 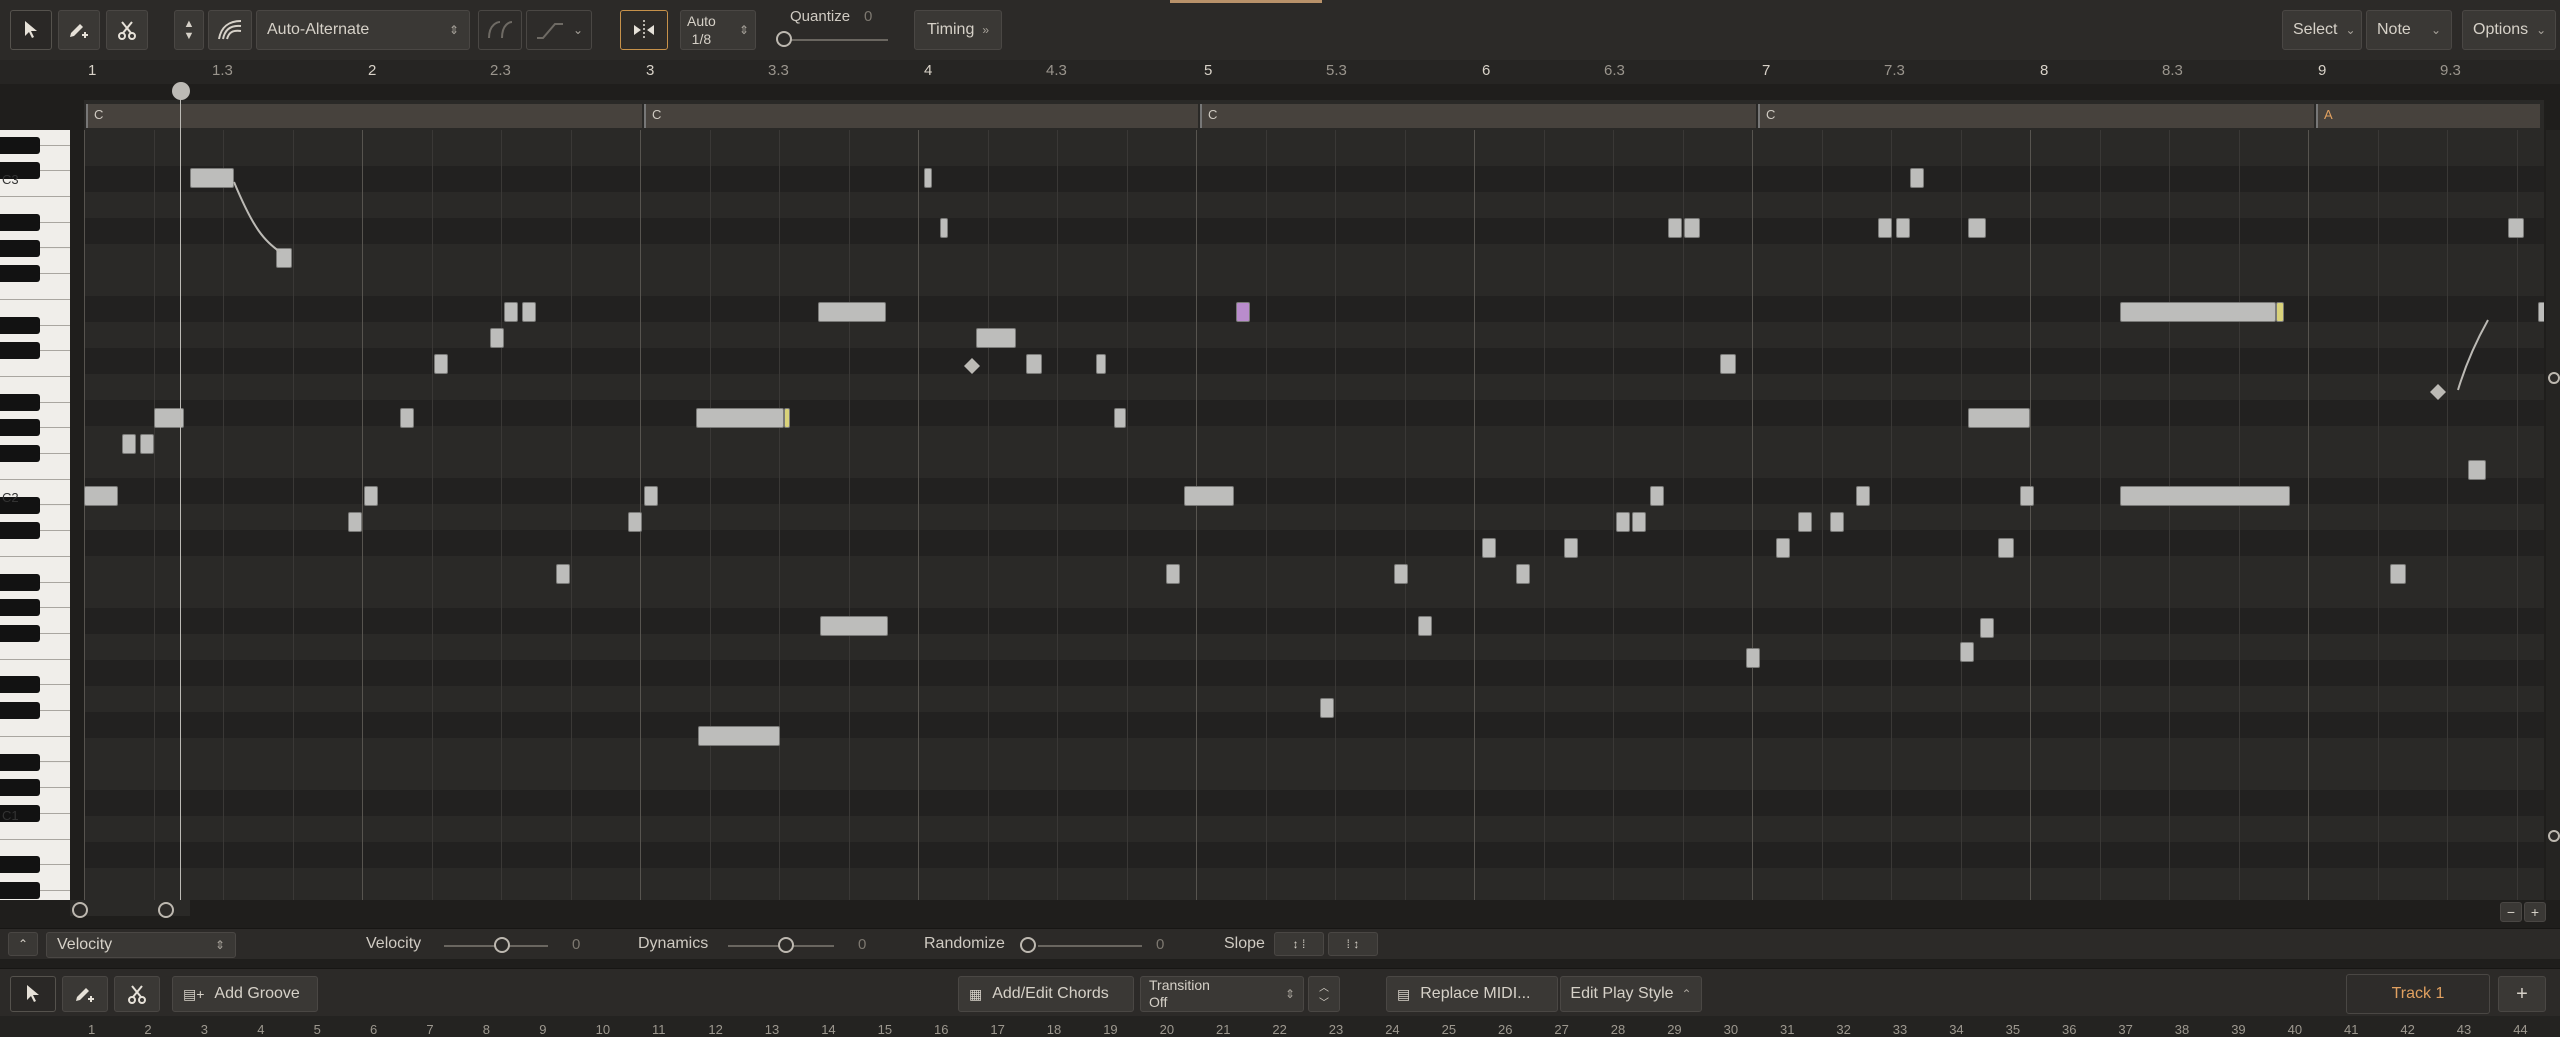 I want to click on arrangement-bar-number: 14, so click(x=828, y=1029).